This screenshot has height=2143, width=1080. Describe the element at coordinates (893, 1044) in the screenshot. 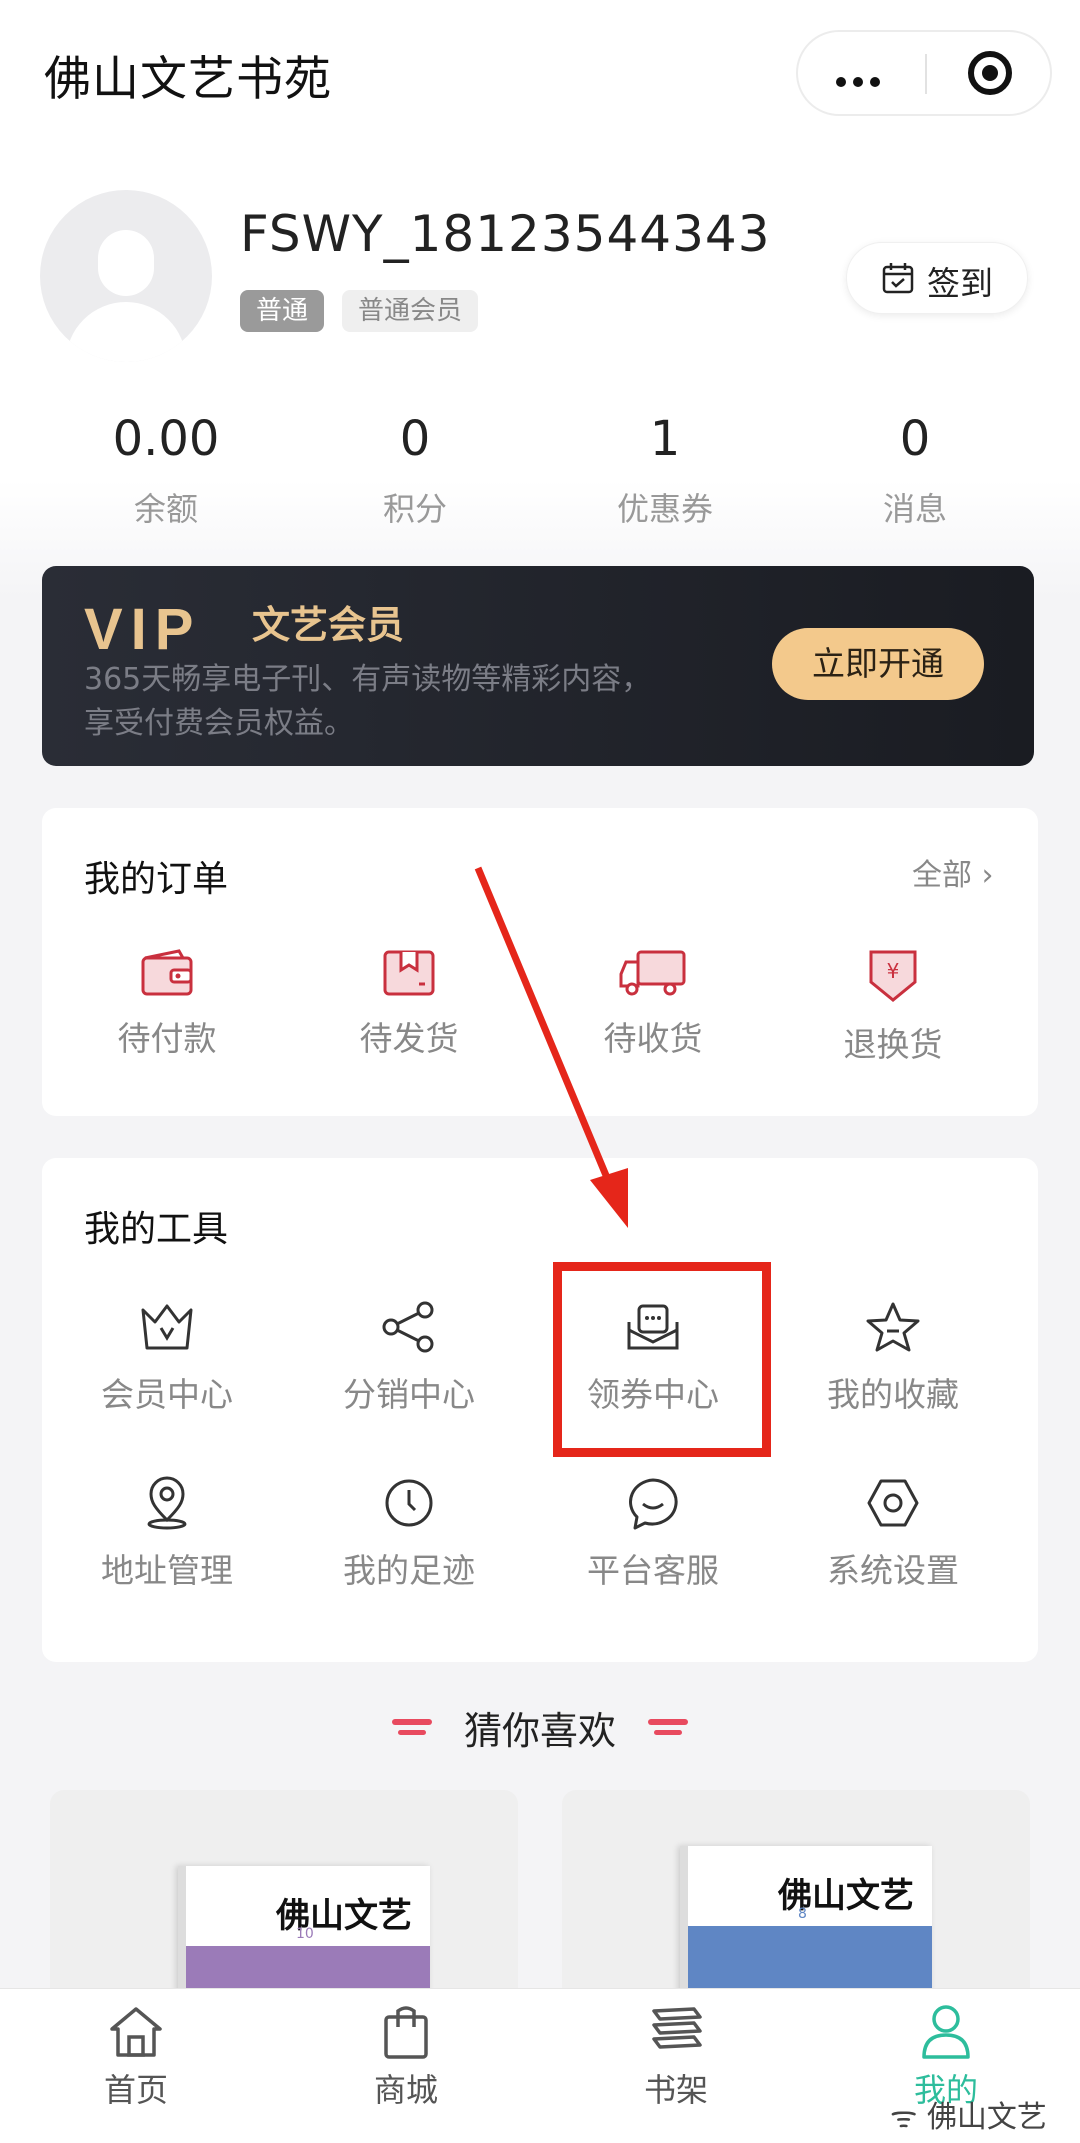

I see `order-label: 退换货` at that location.